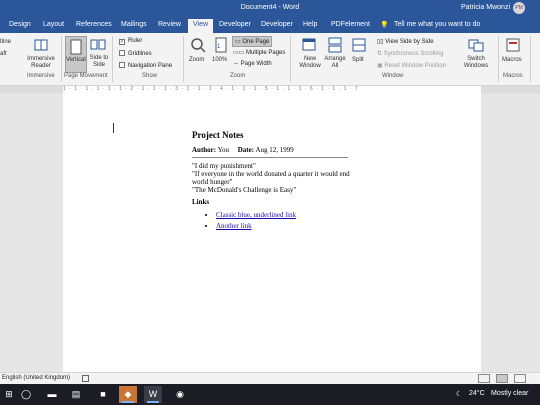  Describe the element at coordinates (405, 41) in the screenshot. I see `view-side-by-side-button: ▯▯ View Side by Side` at that location.